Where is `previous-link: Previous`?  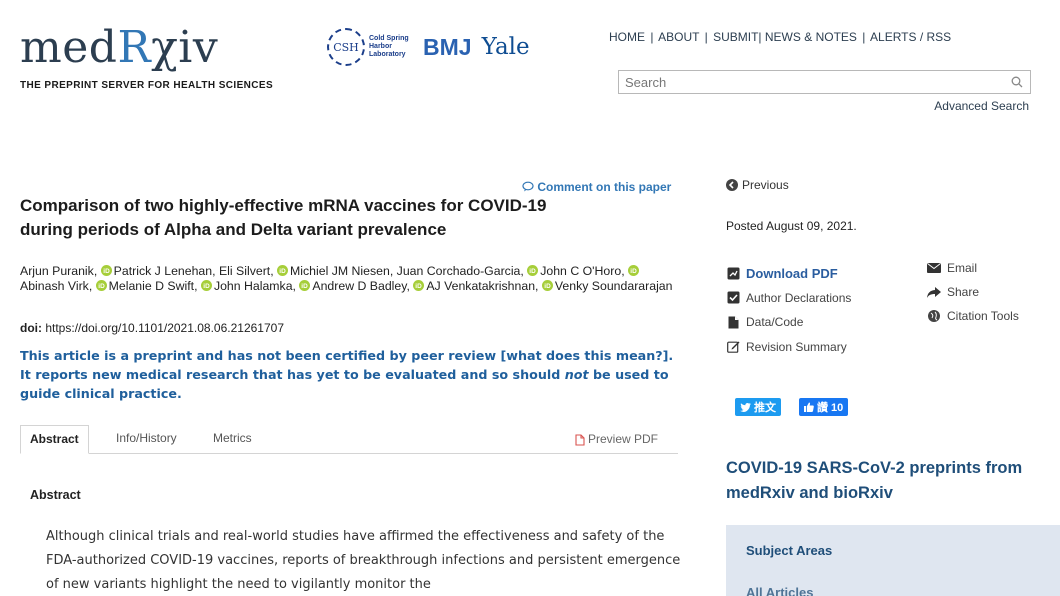 previous-link: Previous is located at coordinates (757, 185).